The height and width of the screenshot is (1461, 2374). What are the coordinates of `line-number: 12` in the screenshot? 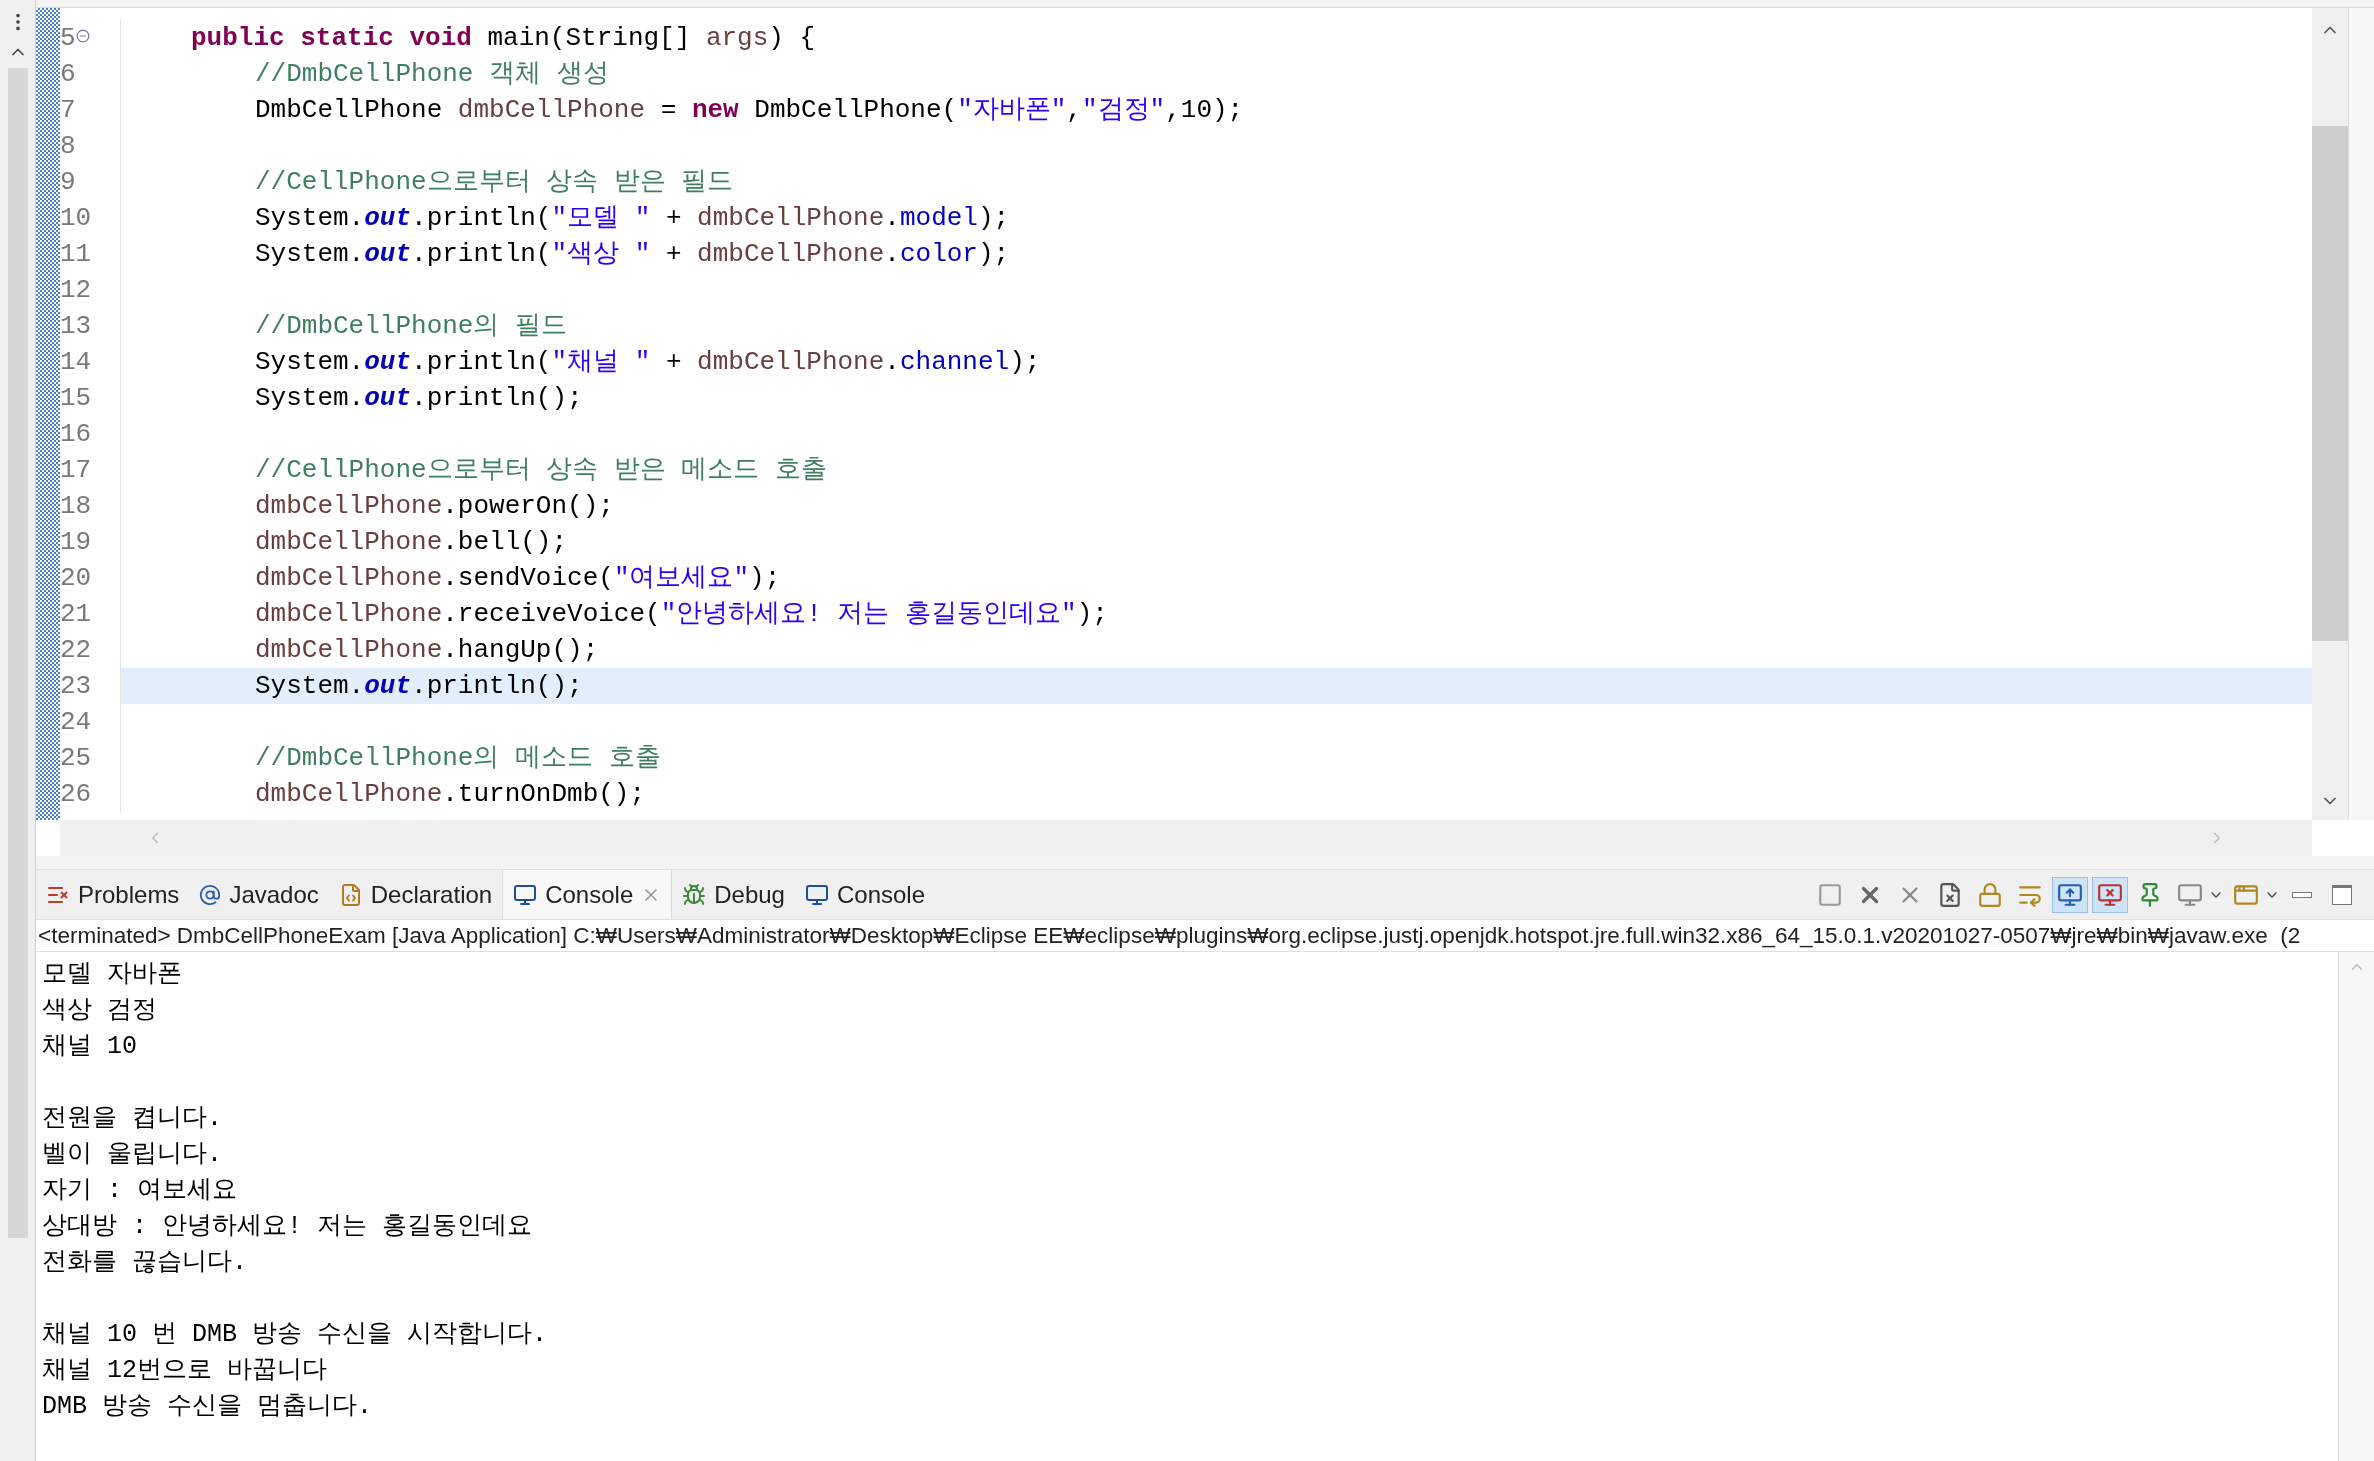 It's located at (76, 290).